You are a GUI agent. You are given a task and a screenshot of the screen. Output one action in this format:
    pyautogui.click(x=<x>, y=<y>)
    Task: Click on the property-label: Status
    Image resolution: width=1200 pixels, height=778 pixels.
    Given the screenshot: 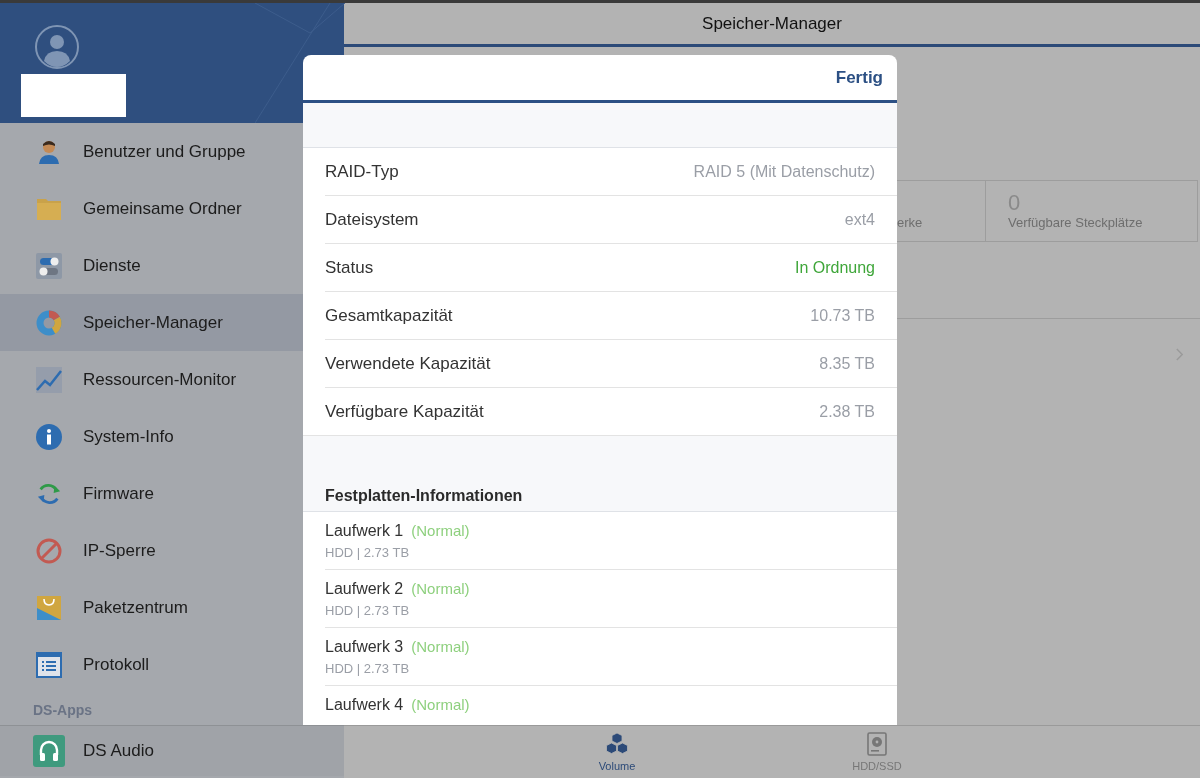 What is the action you would take?
    pyautogui.click(x=349, y=267)
    